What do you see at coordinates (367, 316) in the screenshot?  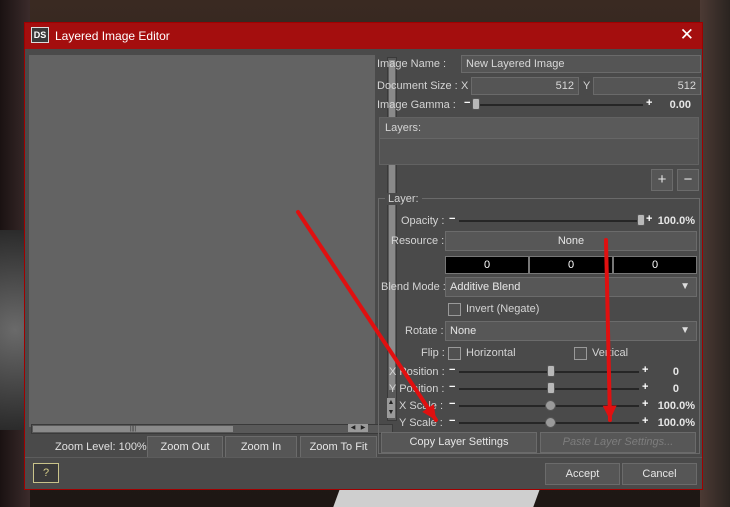 I see `arrow-to-copy-line` at bounding box center [367, 316].